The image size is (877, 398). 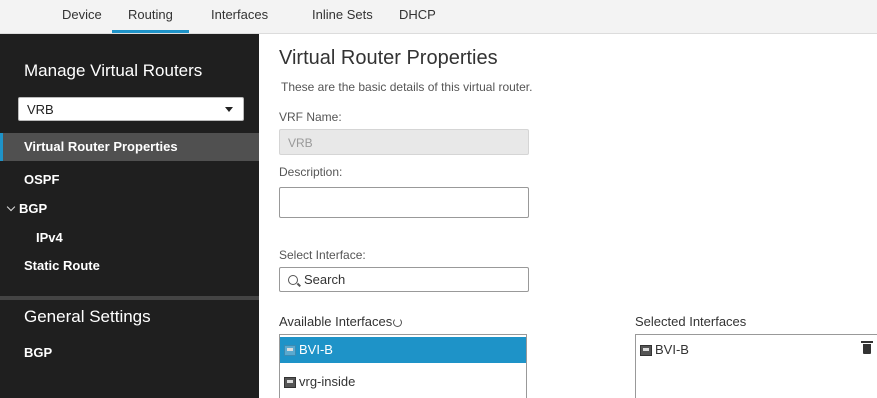 What do you see at coordinates (40, 109) in the screenshot?
I see `vrf-select-value: VRB` at bounding box center [40, 109].